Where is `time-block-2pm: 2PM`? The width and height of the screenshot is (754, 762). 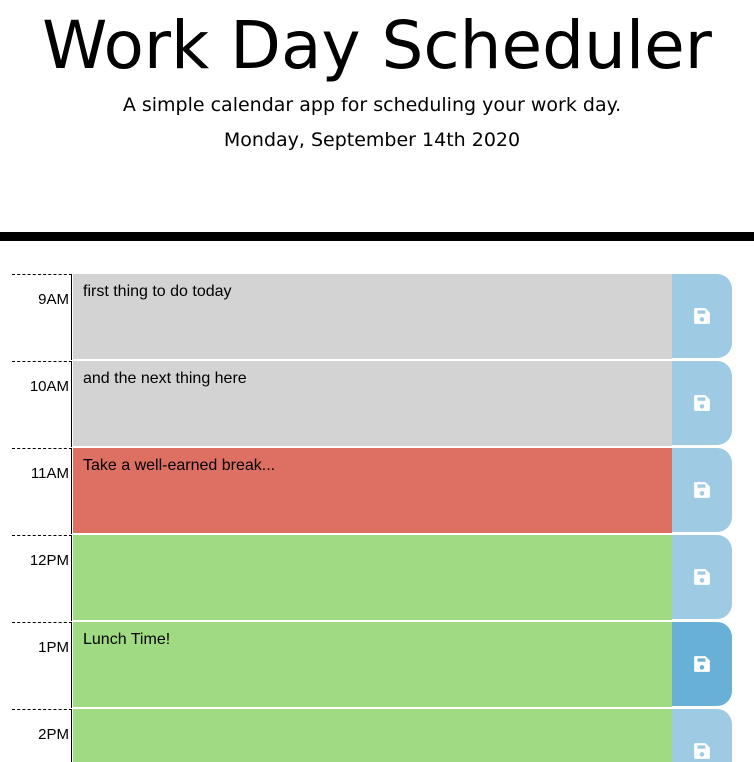 time-block-2pm: 2PM is located at coordinates (372, 735).